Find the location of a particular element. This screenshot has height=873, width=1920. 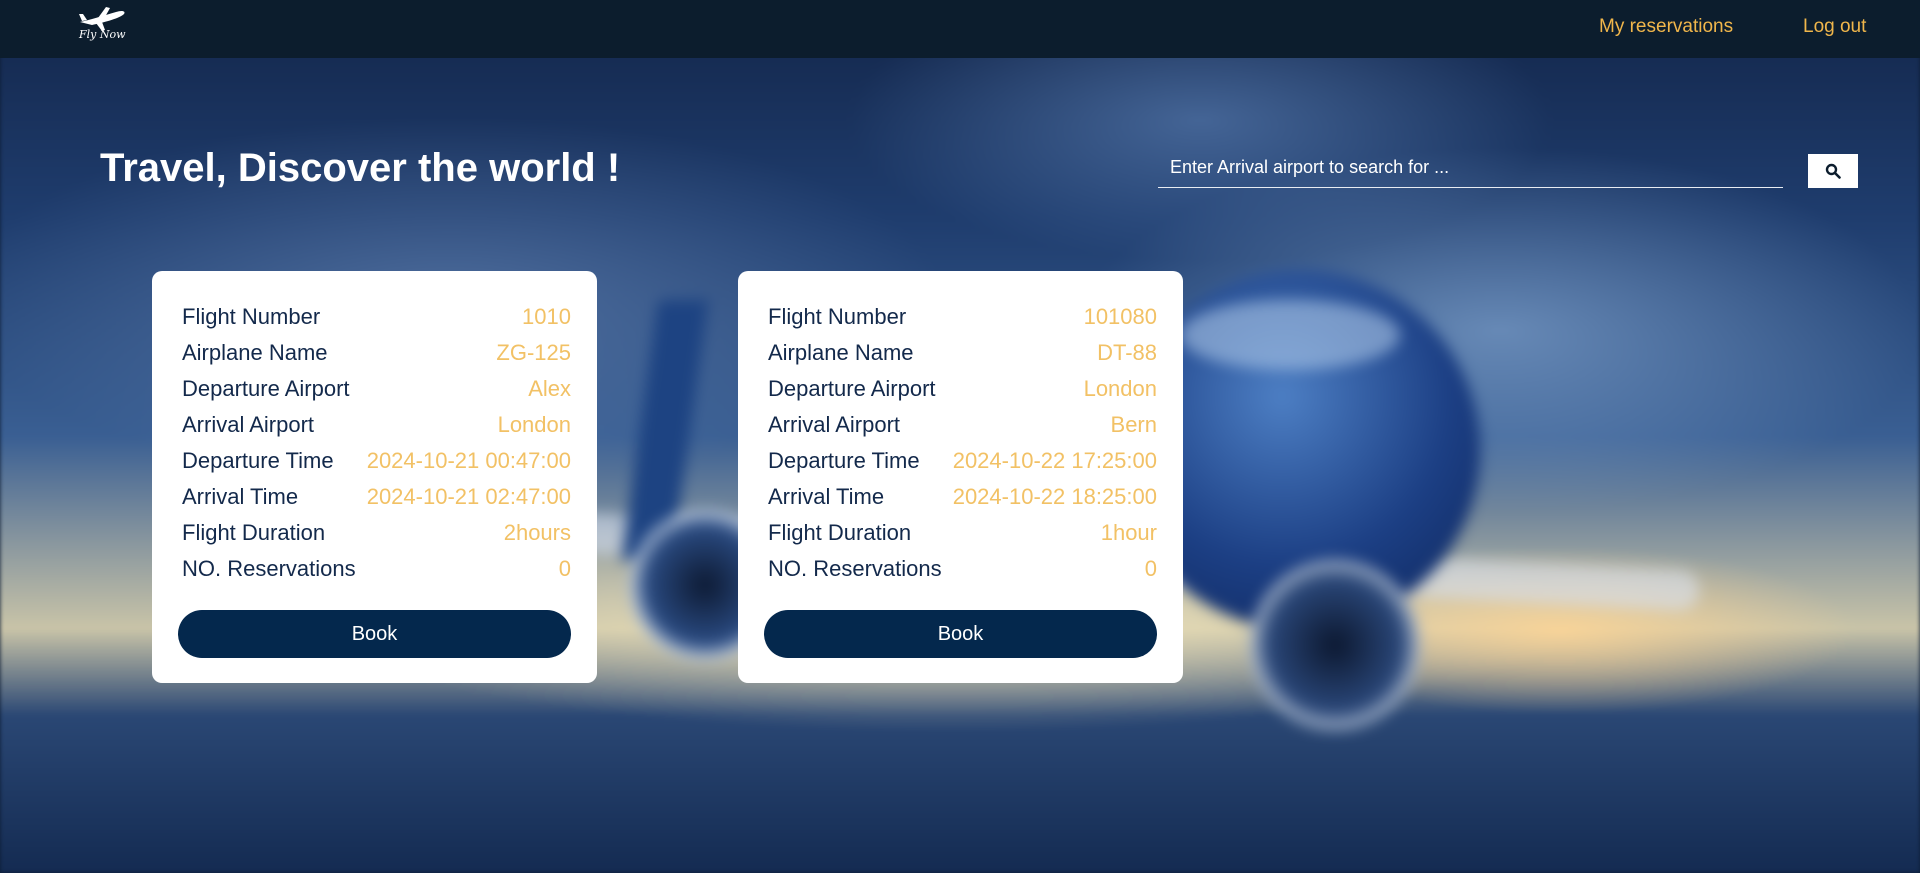

arrival-time-value: 2024-10-22 18:25:00 is located at coordinates (1054, 496).